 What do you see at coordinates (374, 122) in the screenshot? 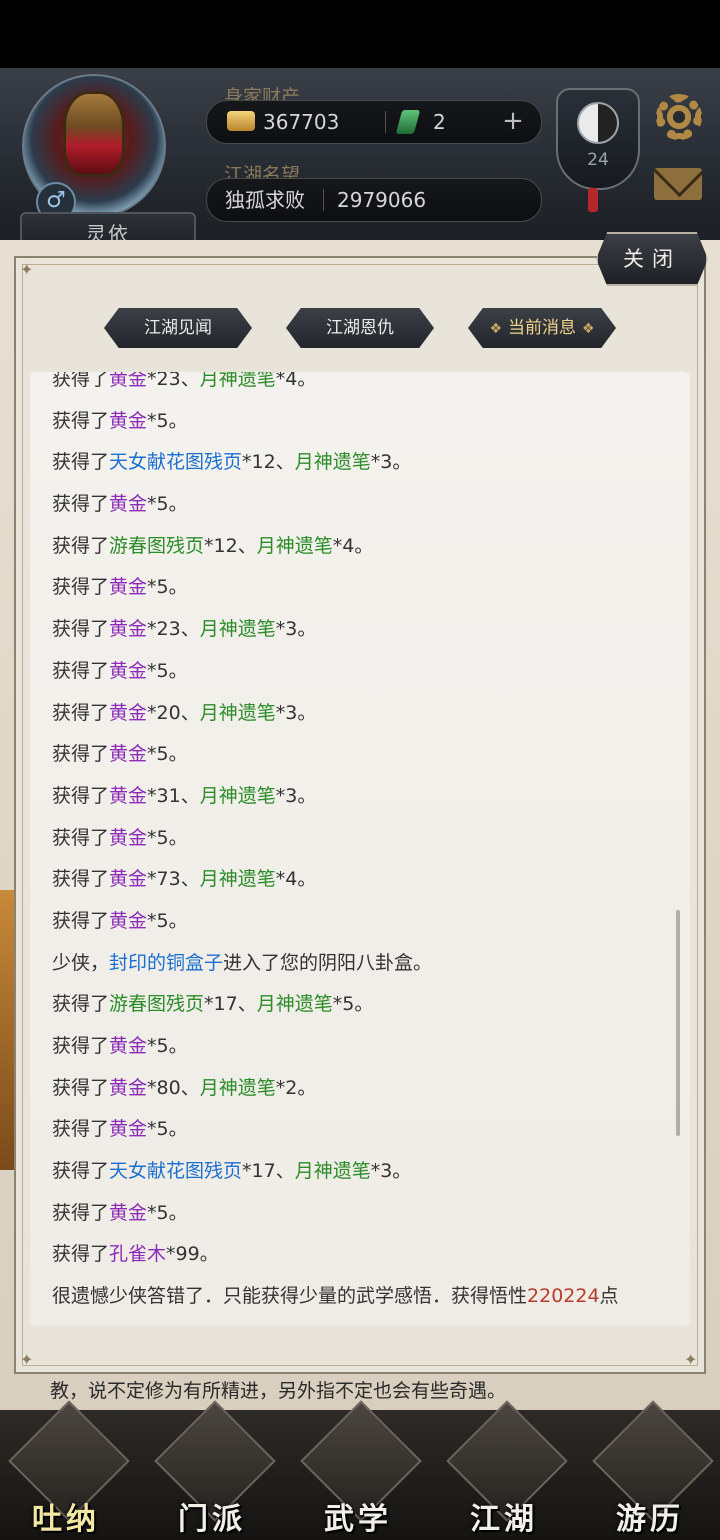
I see `currency-bar: 367703 2 +` at bounding box center [374, 122].